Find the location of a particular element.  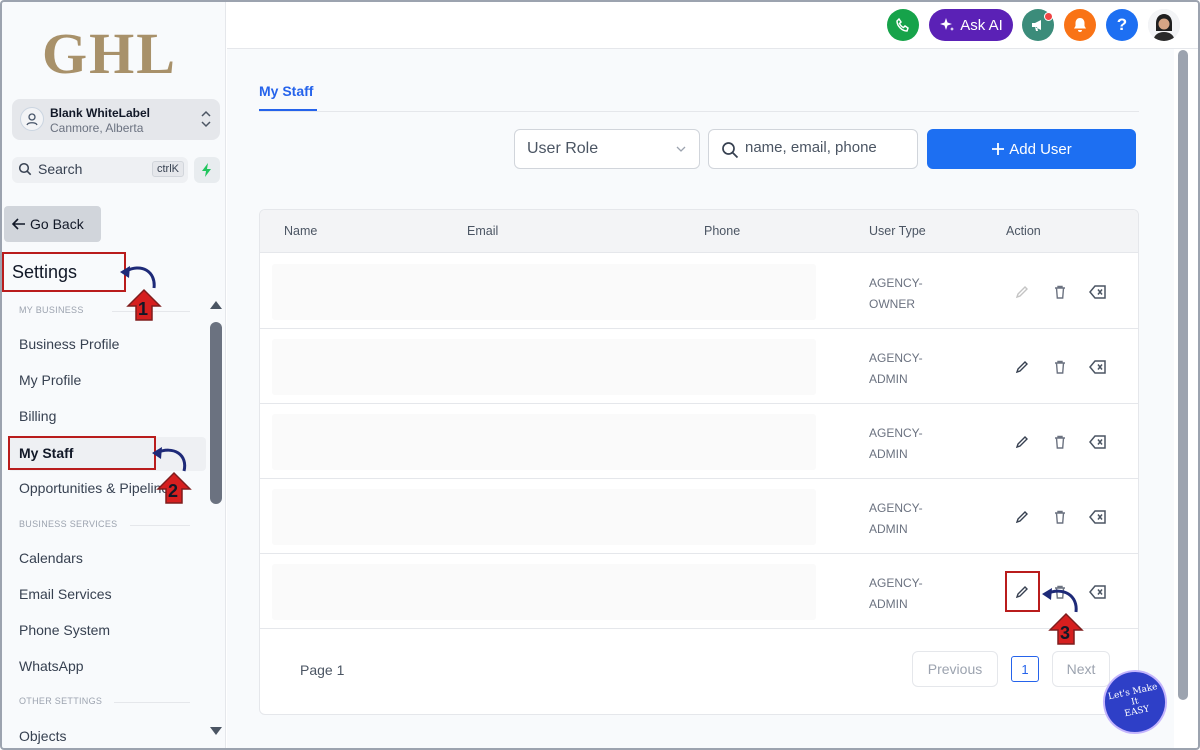

highlight-edit-button is located at coordinates (1022, 591).